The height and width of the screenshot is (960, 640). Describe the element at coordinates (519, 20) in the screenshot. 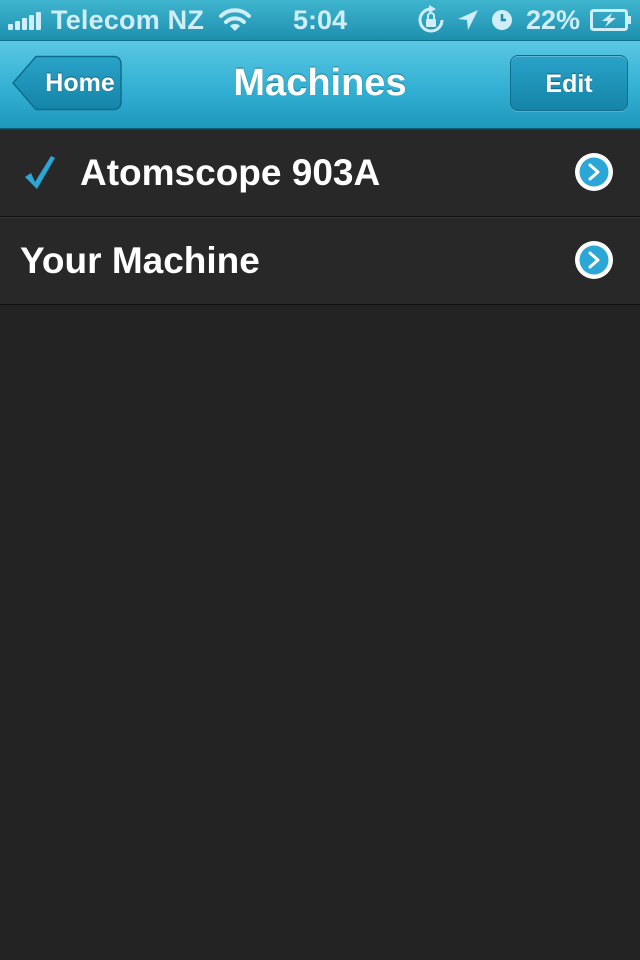

I see `status-right: 22%` at that location.